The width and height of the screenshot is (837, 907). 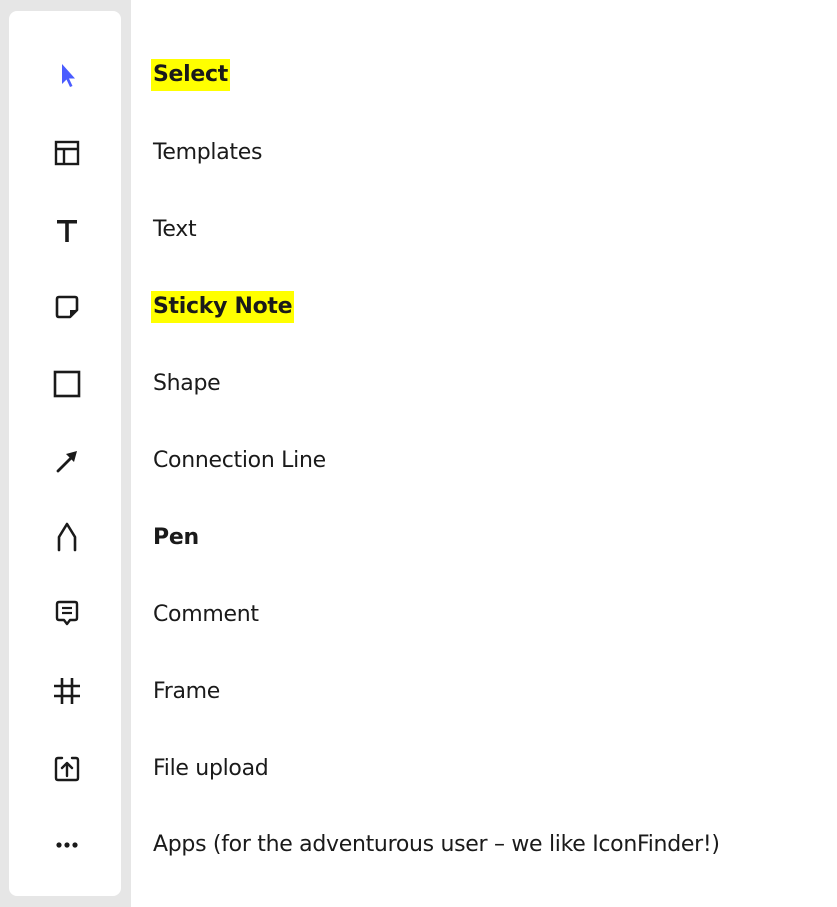 I want to click on file-upload-icon, so click(x=67, y=769).